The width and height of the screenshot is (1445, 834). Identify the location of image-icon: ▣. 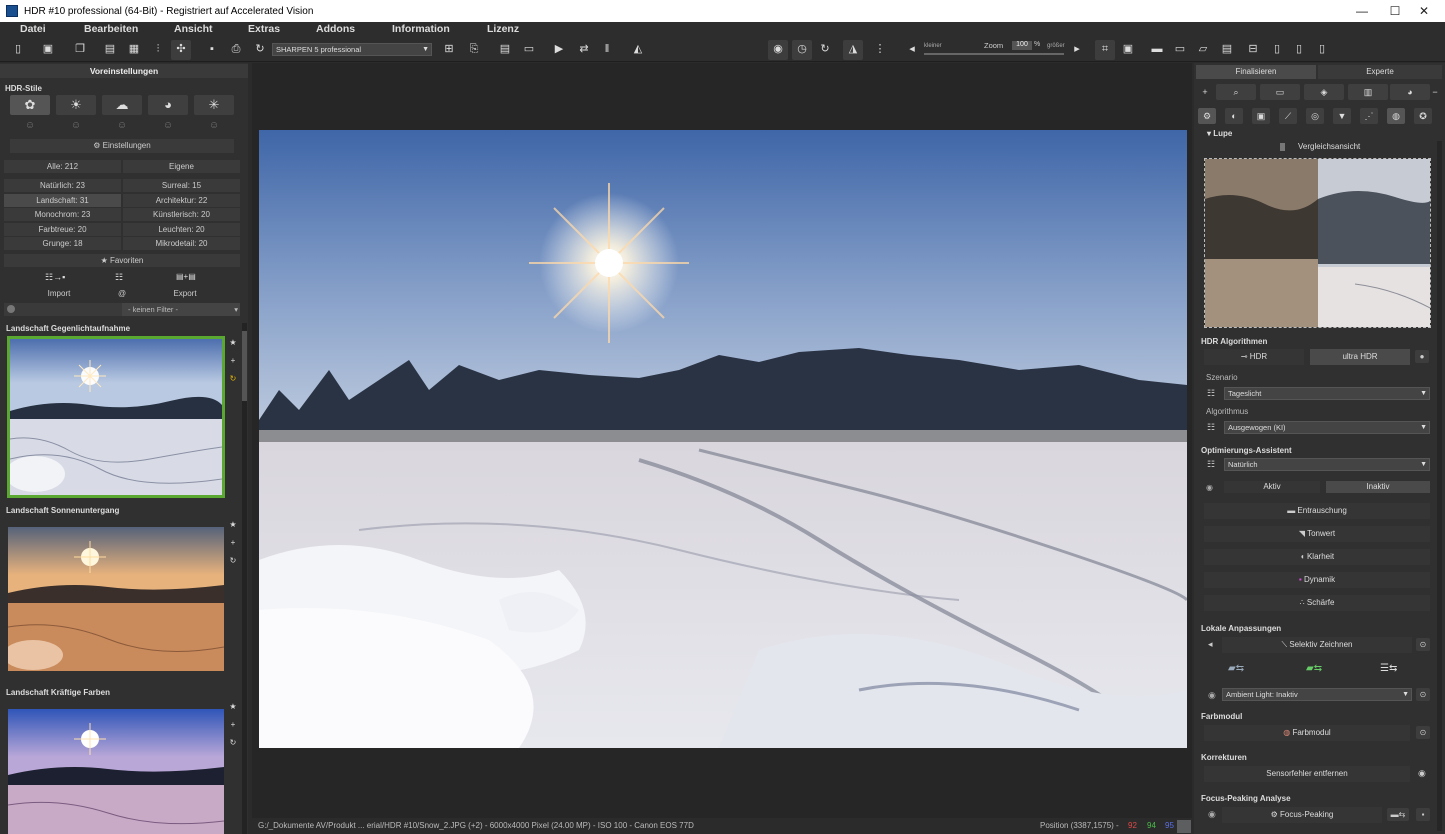
(1261, 116).